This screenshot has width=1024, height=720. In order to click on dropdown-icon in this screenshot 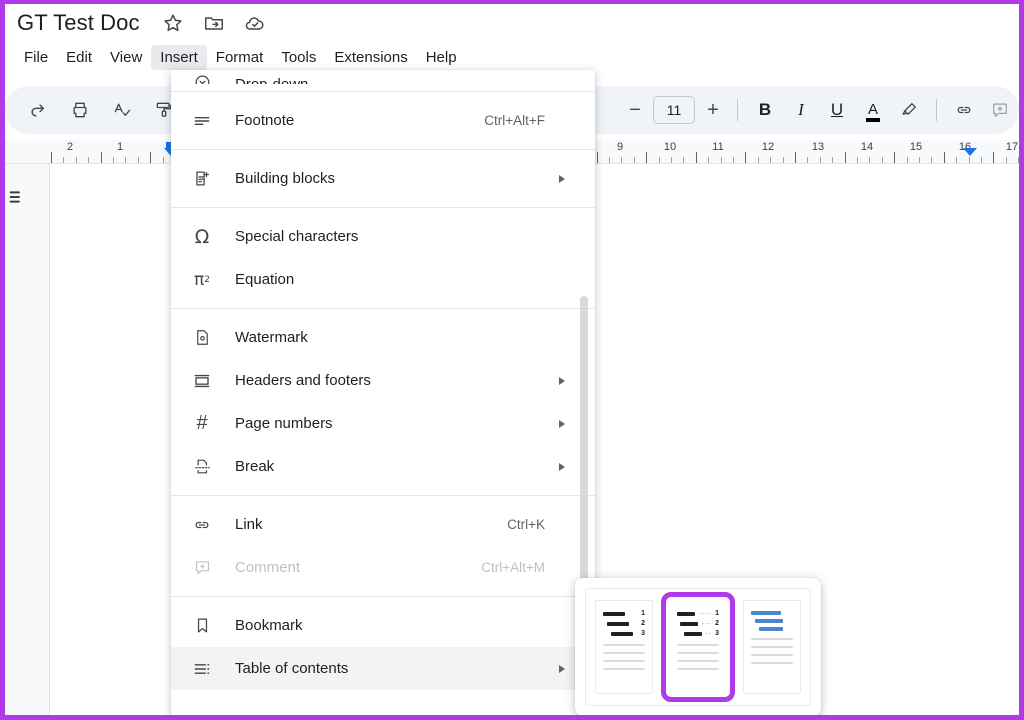, I will do `click(202, 77)`.